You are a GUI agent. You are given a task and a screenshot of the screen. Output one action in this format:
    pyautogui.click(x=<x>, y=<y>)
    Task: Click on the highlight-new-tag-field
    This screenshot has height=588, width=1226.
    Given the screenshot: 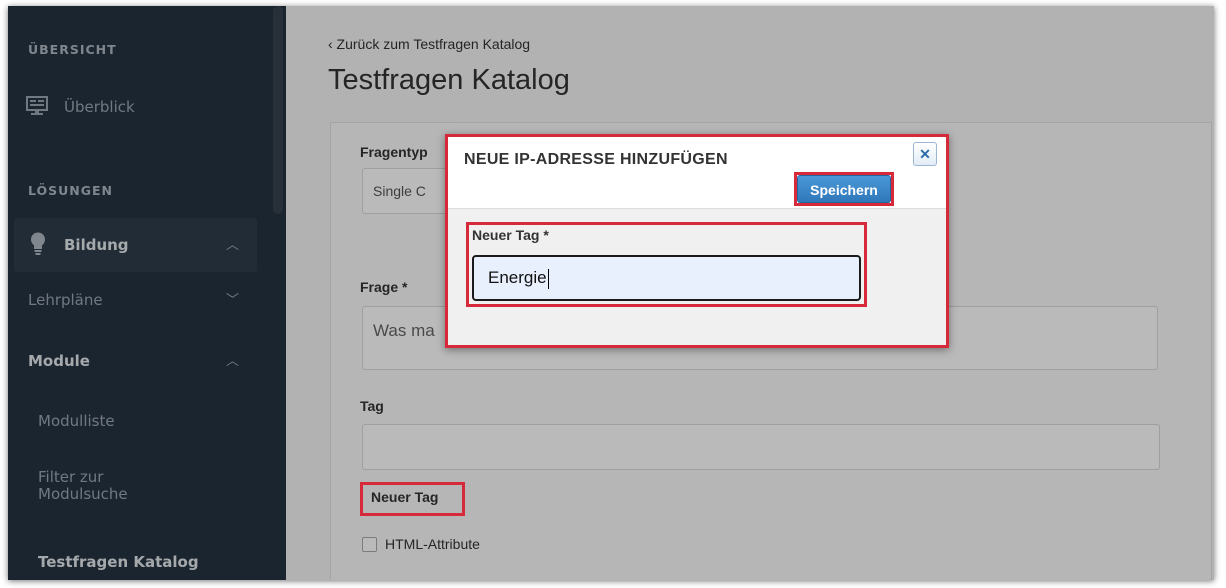 What is the action you would take?
    pyautogui.click(x=666, y=264)
    